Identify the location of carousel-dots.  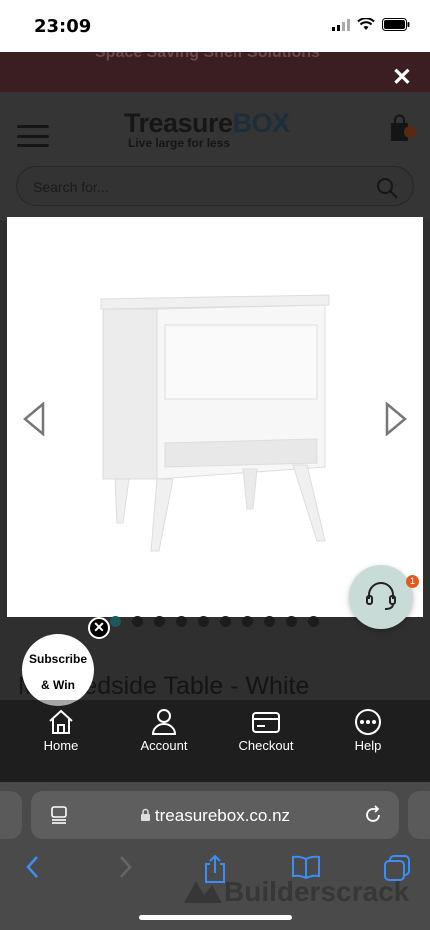
(214, 621).